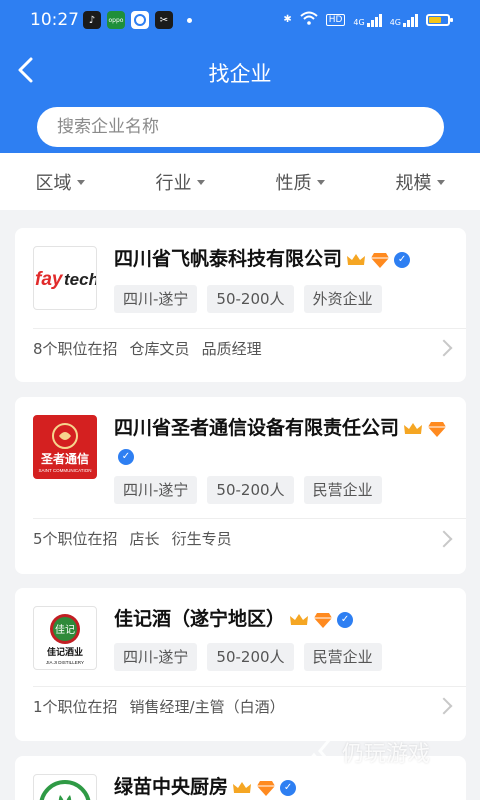 The height and width of the screenshot is (800, 480). I want to click on page-title: 找企业, so click(240, 74).